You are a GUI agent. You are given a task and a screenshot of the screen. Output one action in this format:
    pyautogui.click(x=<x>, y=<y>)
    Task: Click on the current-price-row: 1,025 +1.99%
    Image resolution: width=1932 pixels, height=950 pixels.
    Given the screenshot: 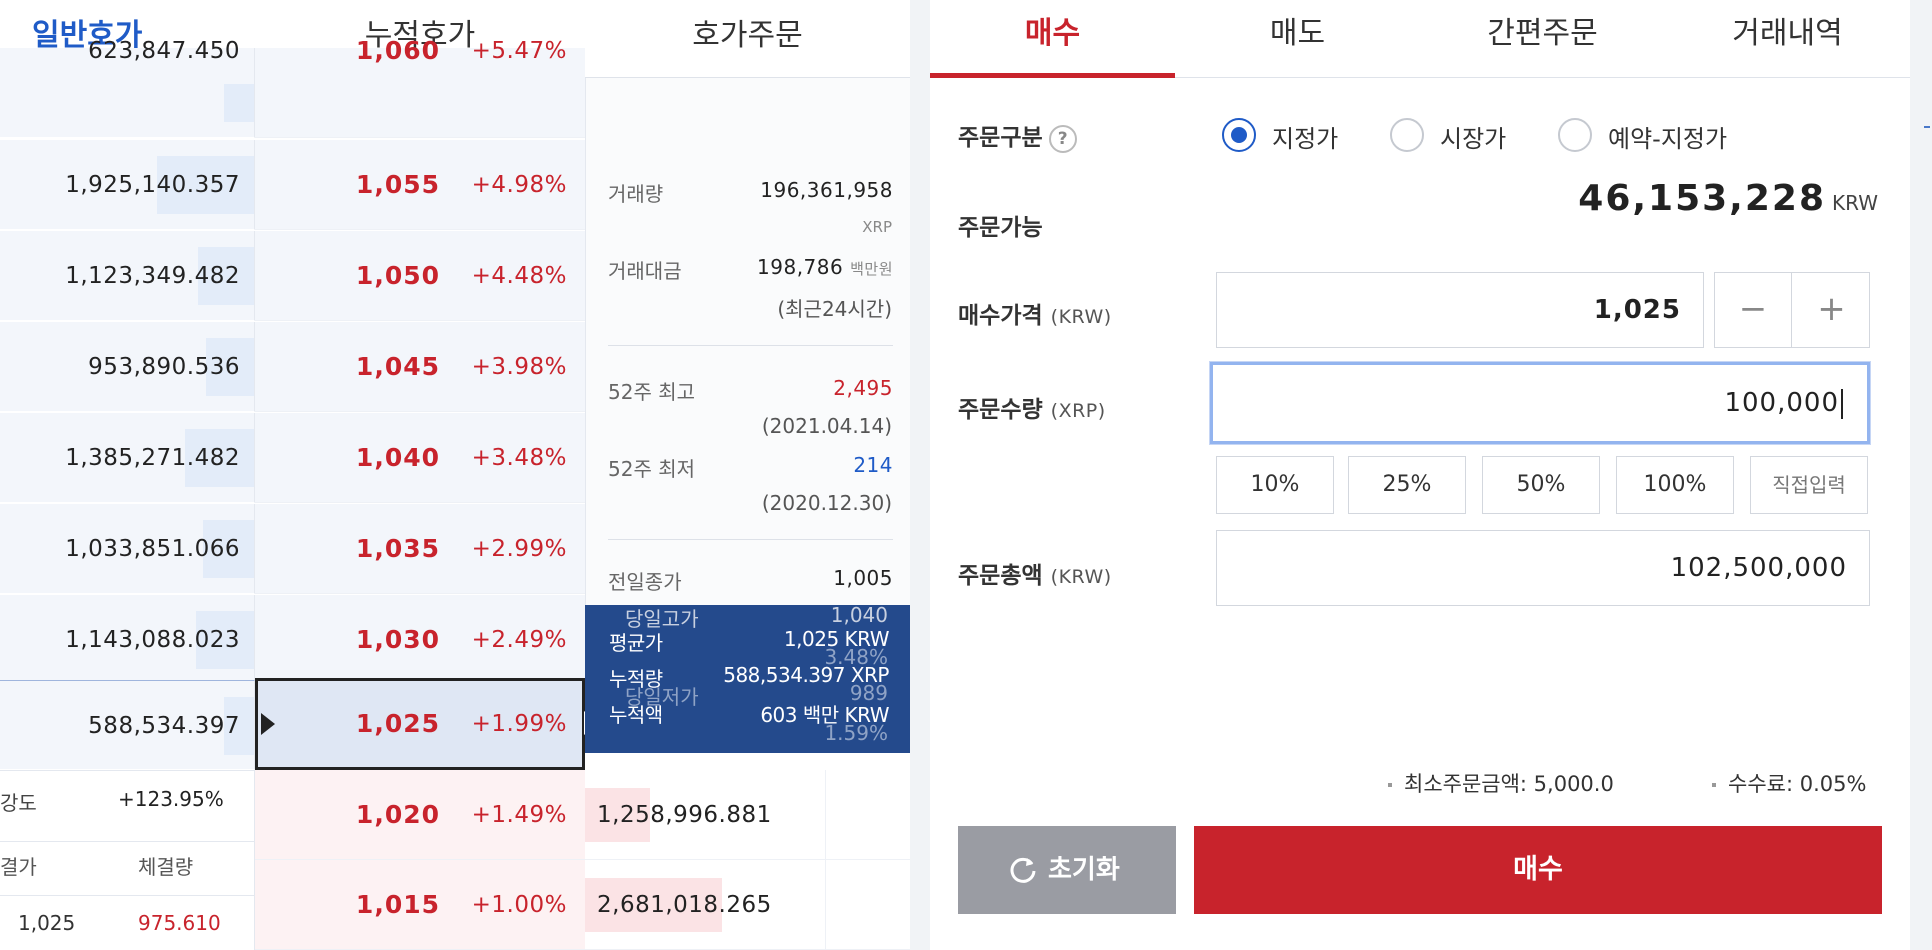 What is the action you would take?
    pyautogui.click(x=426, y=724)
    